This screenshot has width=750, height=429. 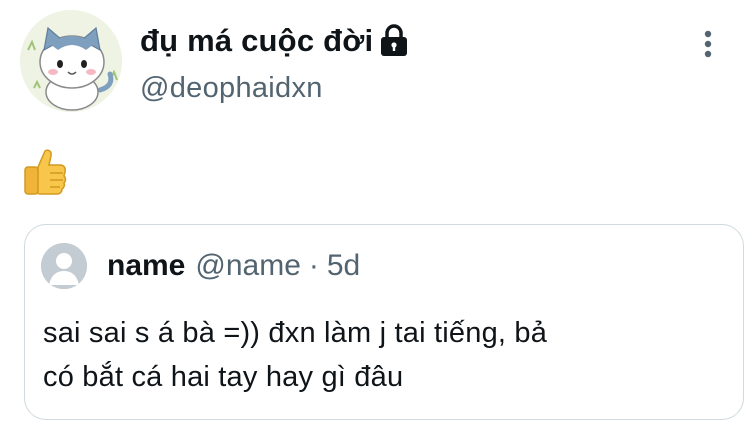 I want to click on author-handle: @deophaidxn, so click(x=231, y=88).